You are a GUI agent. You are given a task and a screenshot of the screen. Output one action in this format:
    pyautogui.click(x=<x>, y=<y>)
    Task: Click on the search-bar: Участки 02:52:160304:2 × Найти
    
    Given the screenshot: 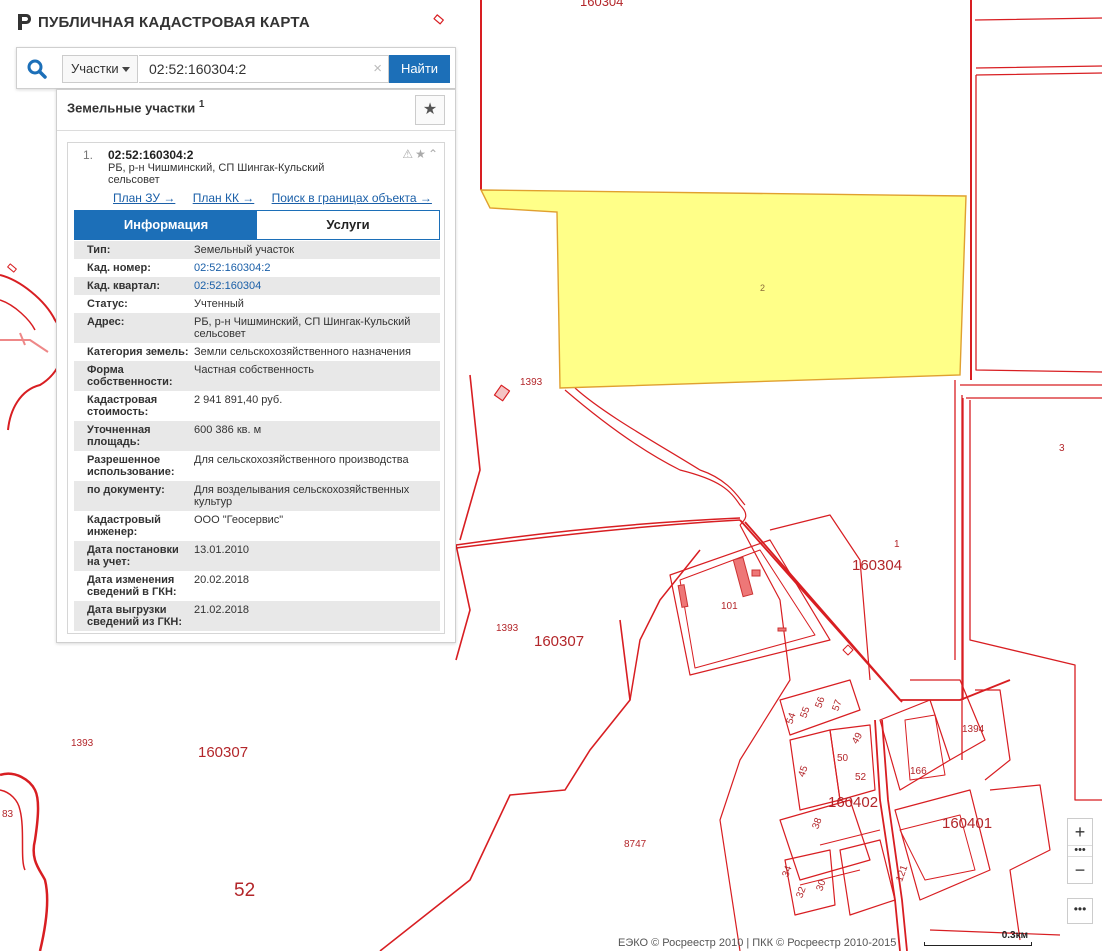 What is the action you would take?
    pyautogui.click(x=236, y=68)
    